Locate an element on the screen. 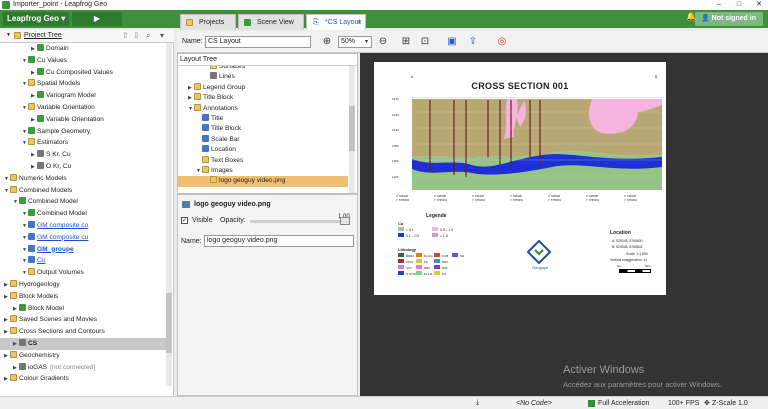 The image size is (768, 409). project-tree-item: ▶ Domain is located at coordinates (83, 49).